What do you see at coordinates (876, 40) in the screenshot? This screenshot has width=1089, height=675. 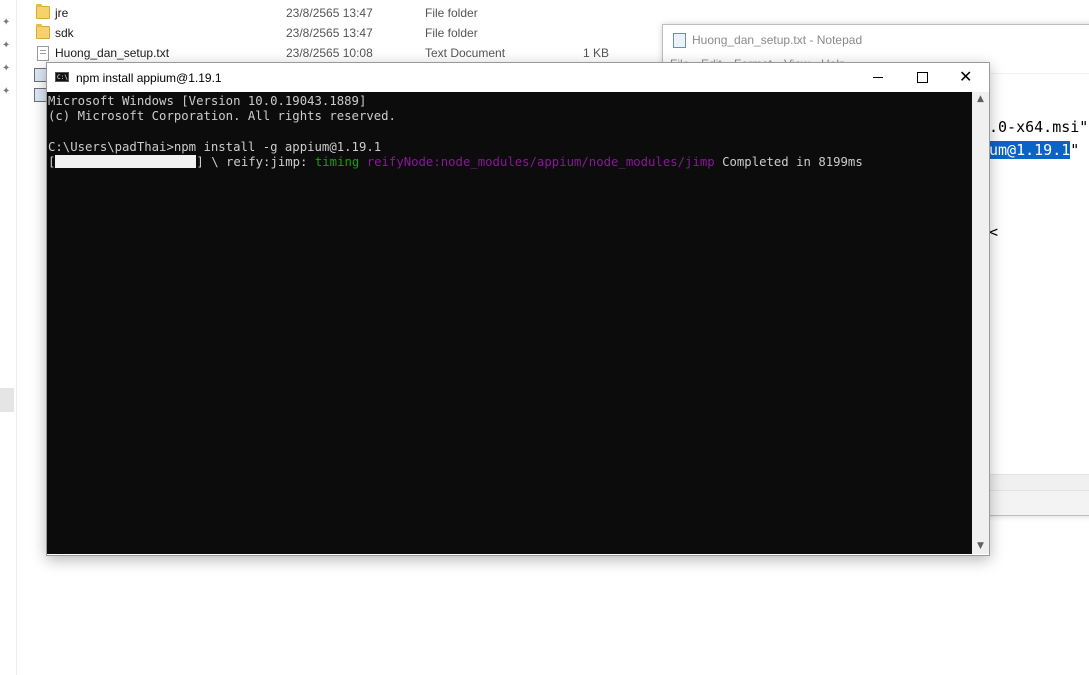 I see `notepad-titlebar: Huong_dan_setup.txt - Notepad` at bounding box center [876, 40].